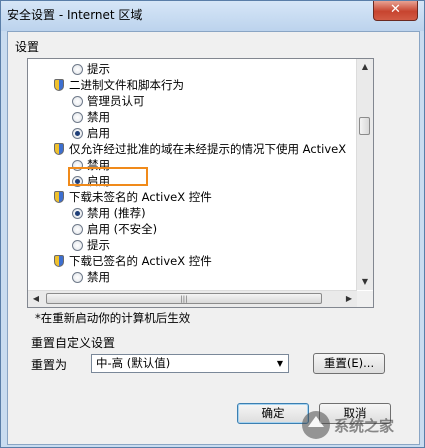 This screenshot has height=448, width=425. What do you see at coordinates (98, 133) in the screenshot?
I see `tree-row-label: 启用` at bounding box center [98, 133].